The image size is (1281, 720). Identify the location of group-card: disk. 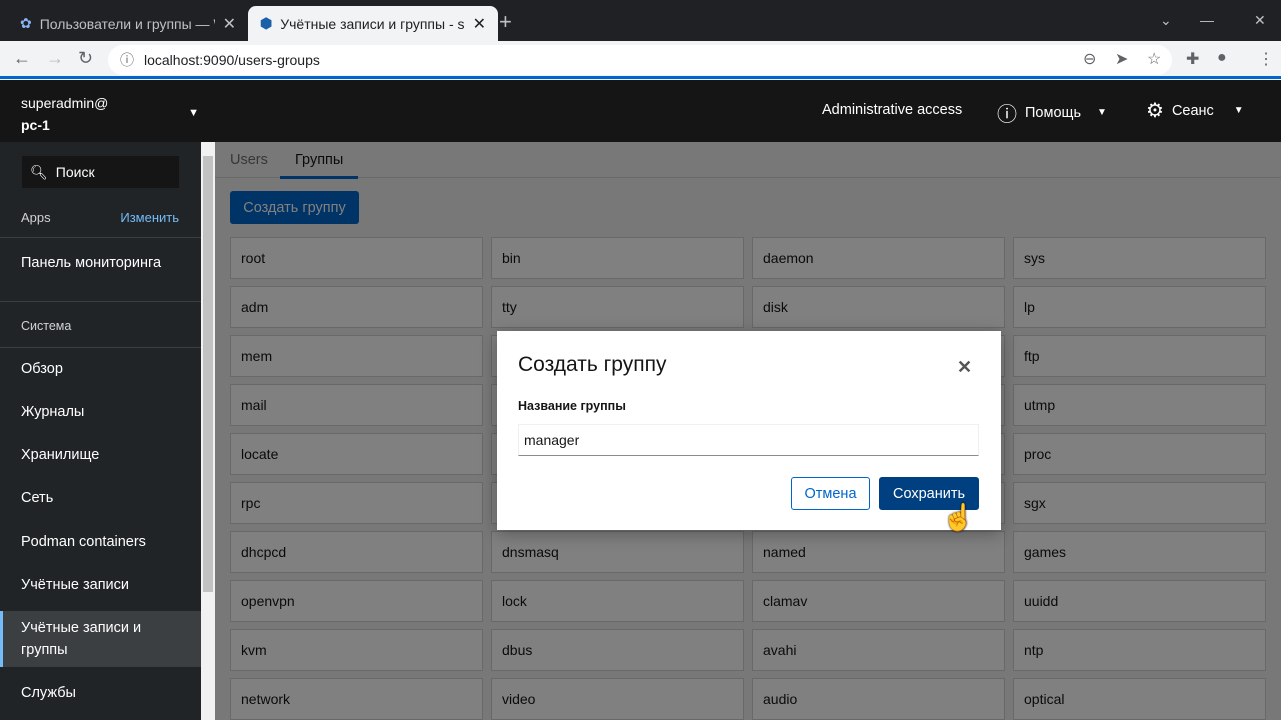
(878, 307).